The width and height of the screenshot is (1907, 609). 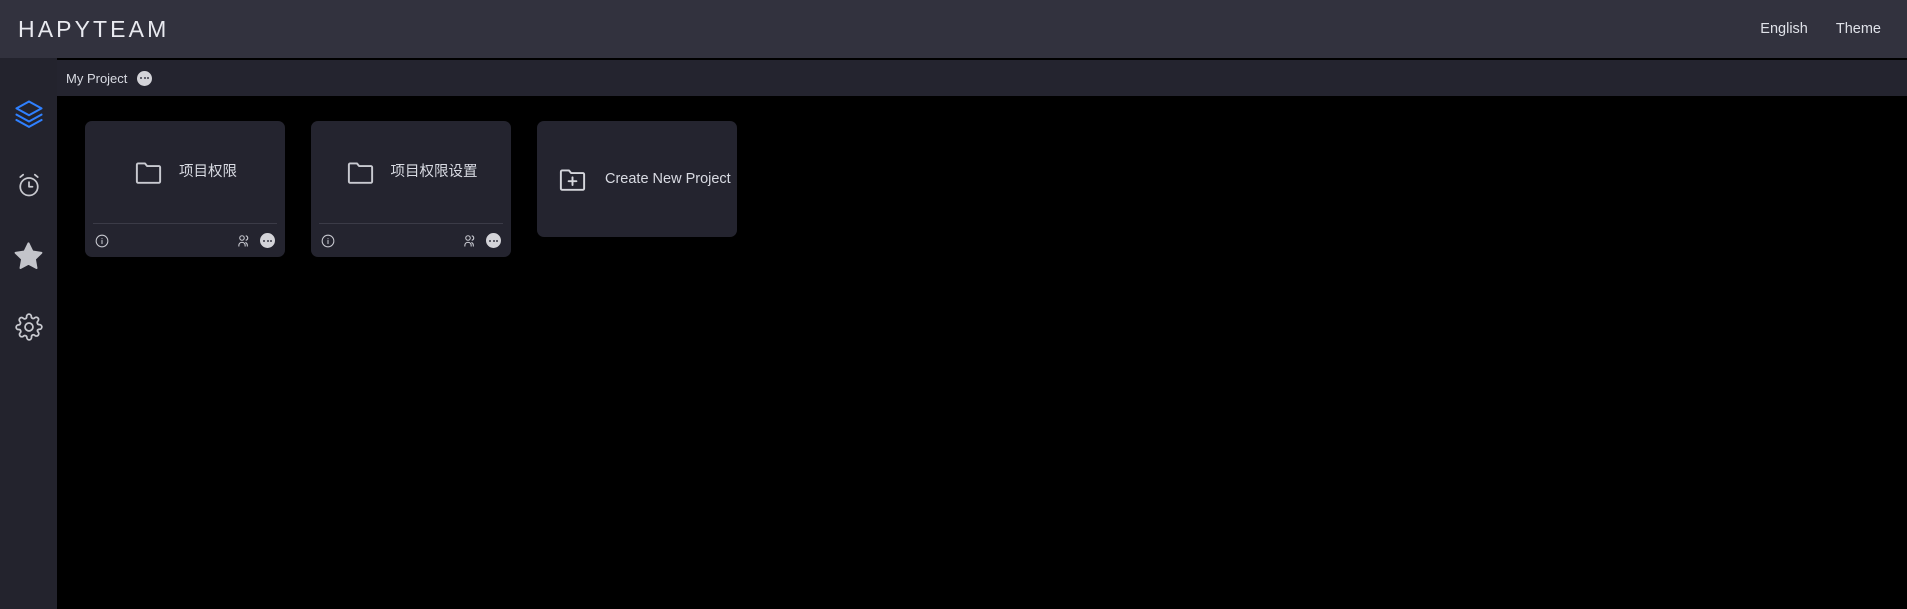 I want to click on star-icon, so click(x=28, y=255).